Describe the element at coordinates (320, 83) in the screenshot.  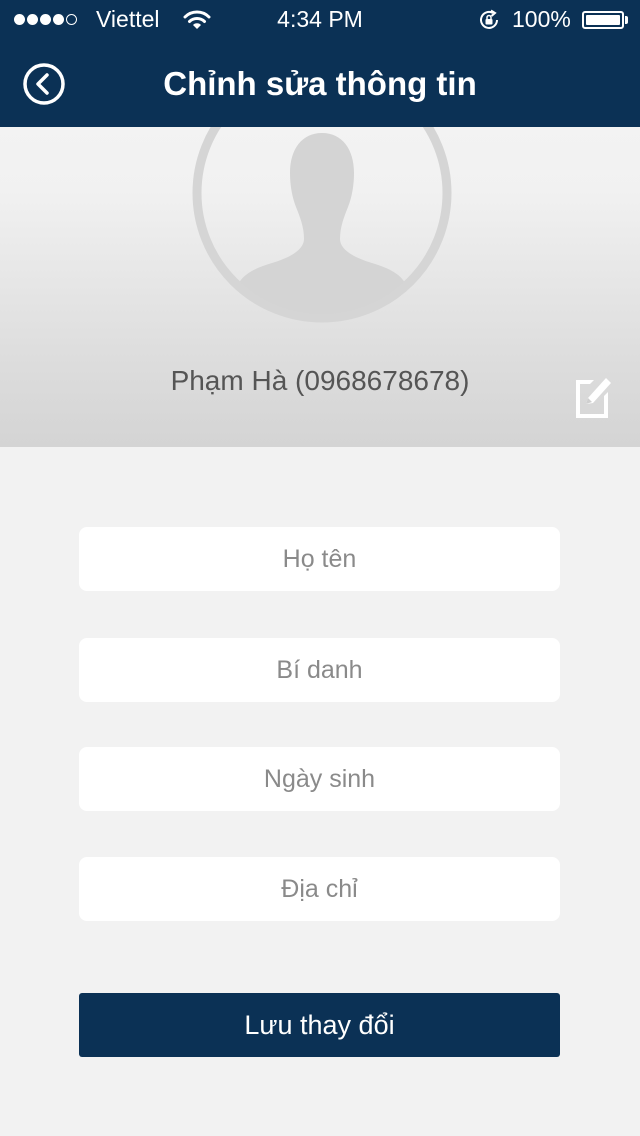
I see `page-title: Chỉnh sửa thông tin` at that location.